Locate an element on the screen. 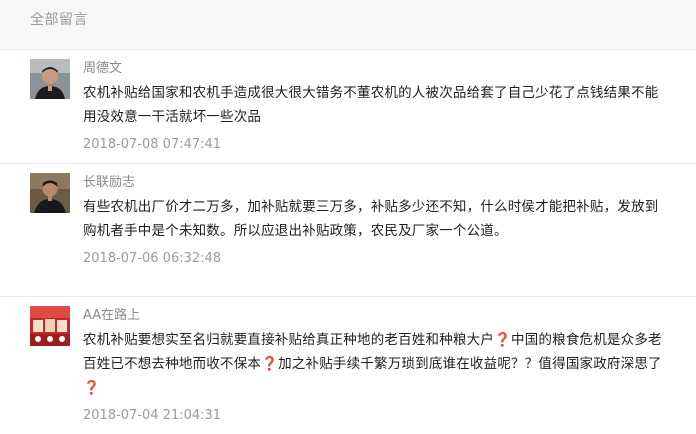  section-title: 全部留言 is located at coordinates (59, 19).